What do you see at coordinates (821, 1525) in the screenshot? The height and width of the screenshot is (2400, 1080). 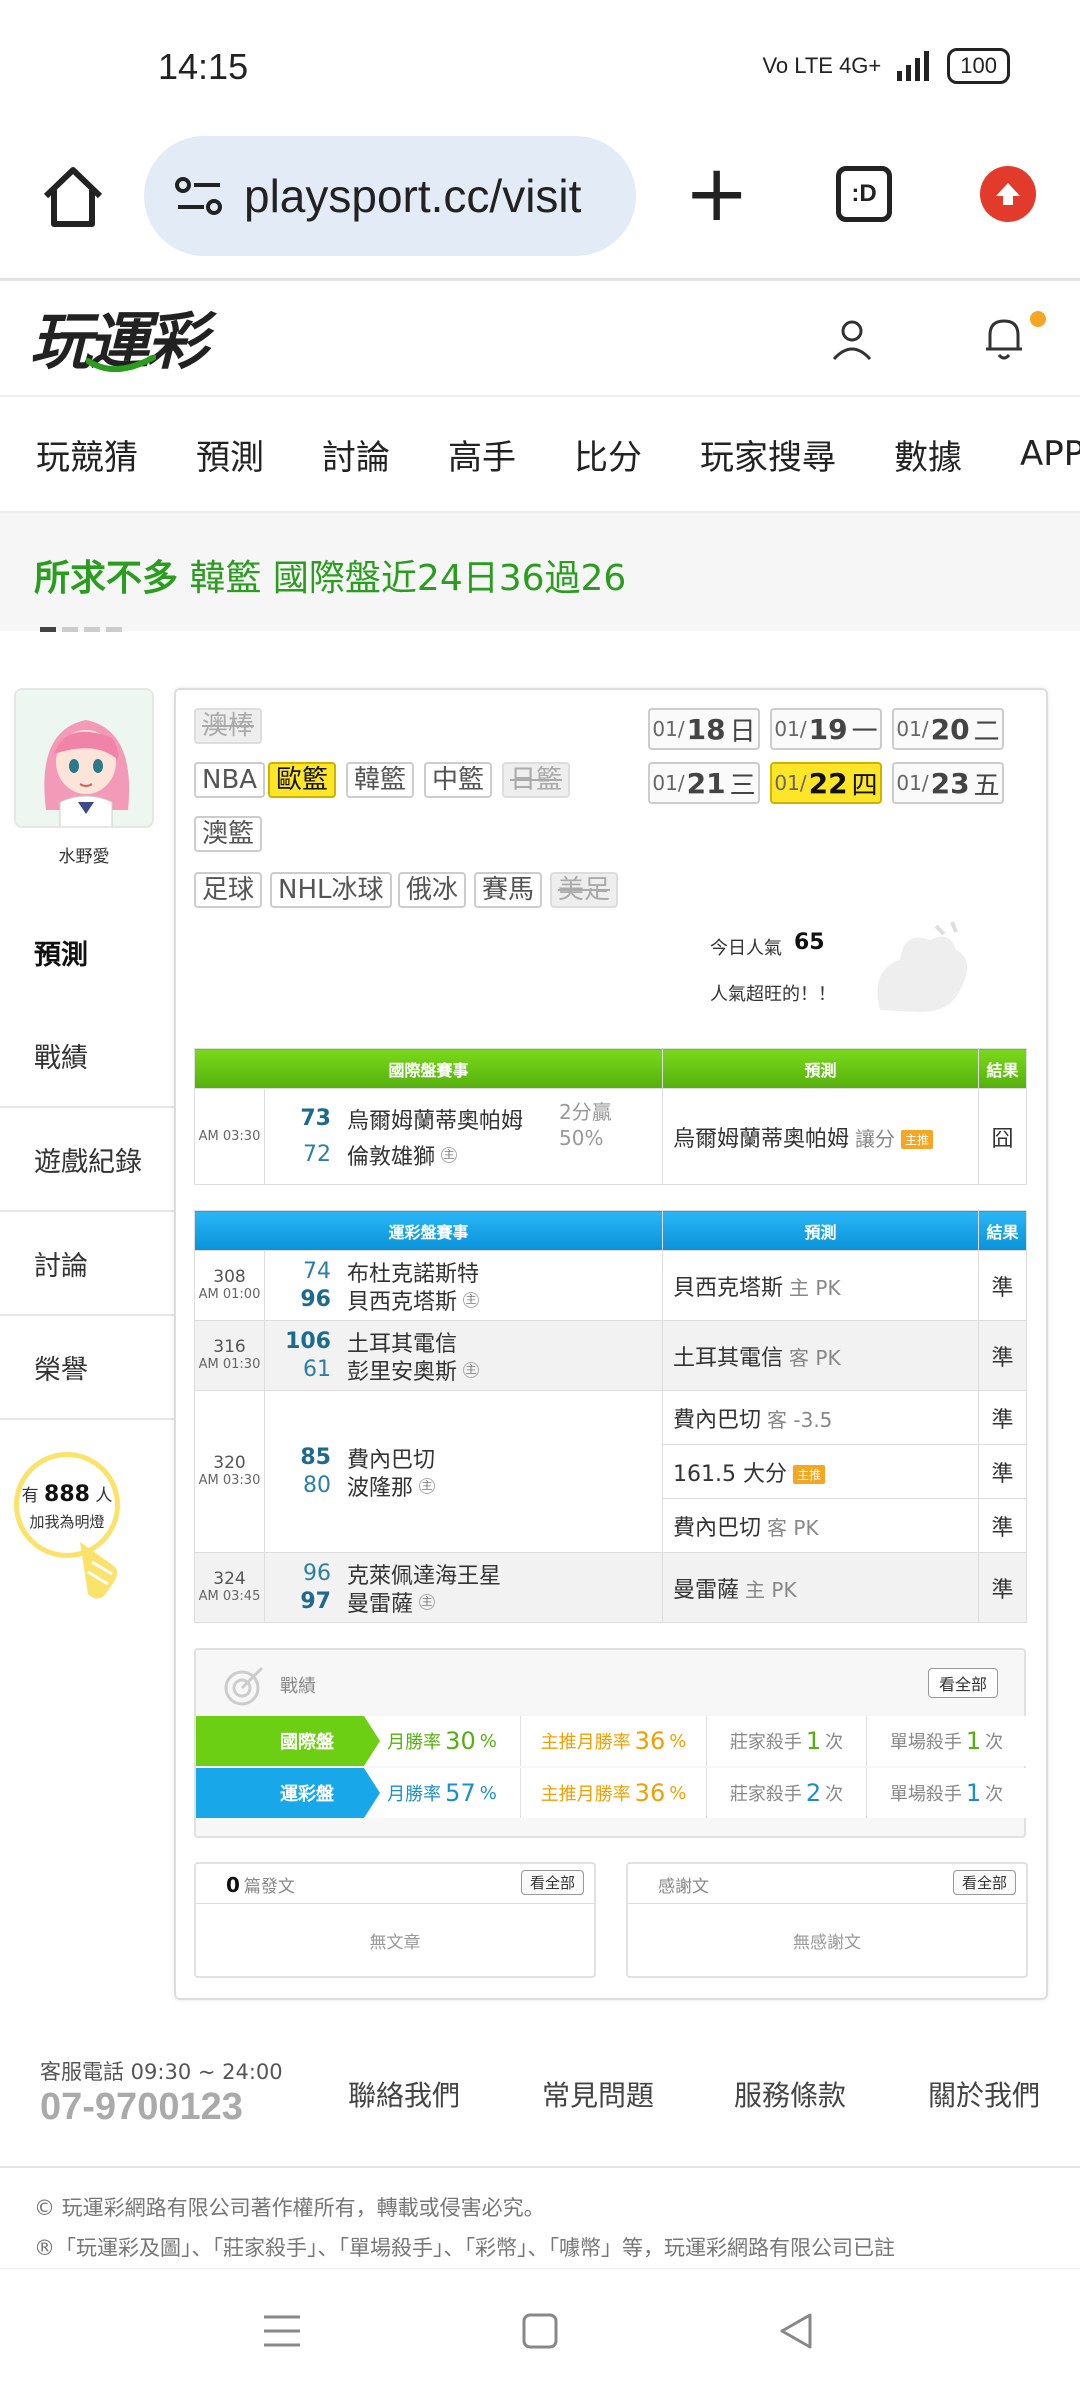 I see `prediction-pick: 費內巴切客 PK` at bounding box center [821, 1525].